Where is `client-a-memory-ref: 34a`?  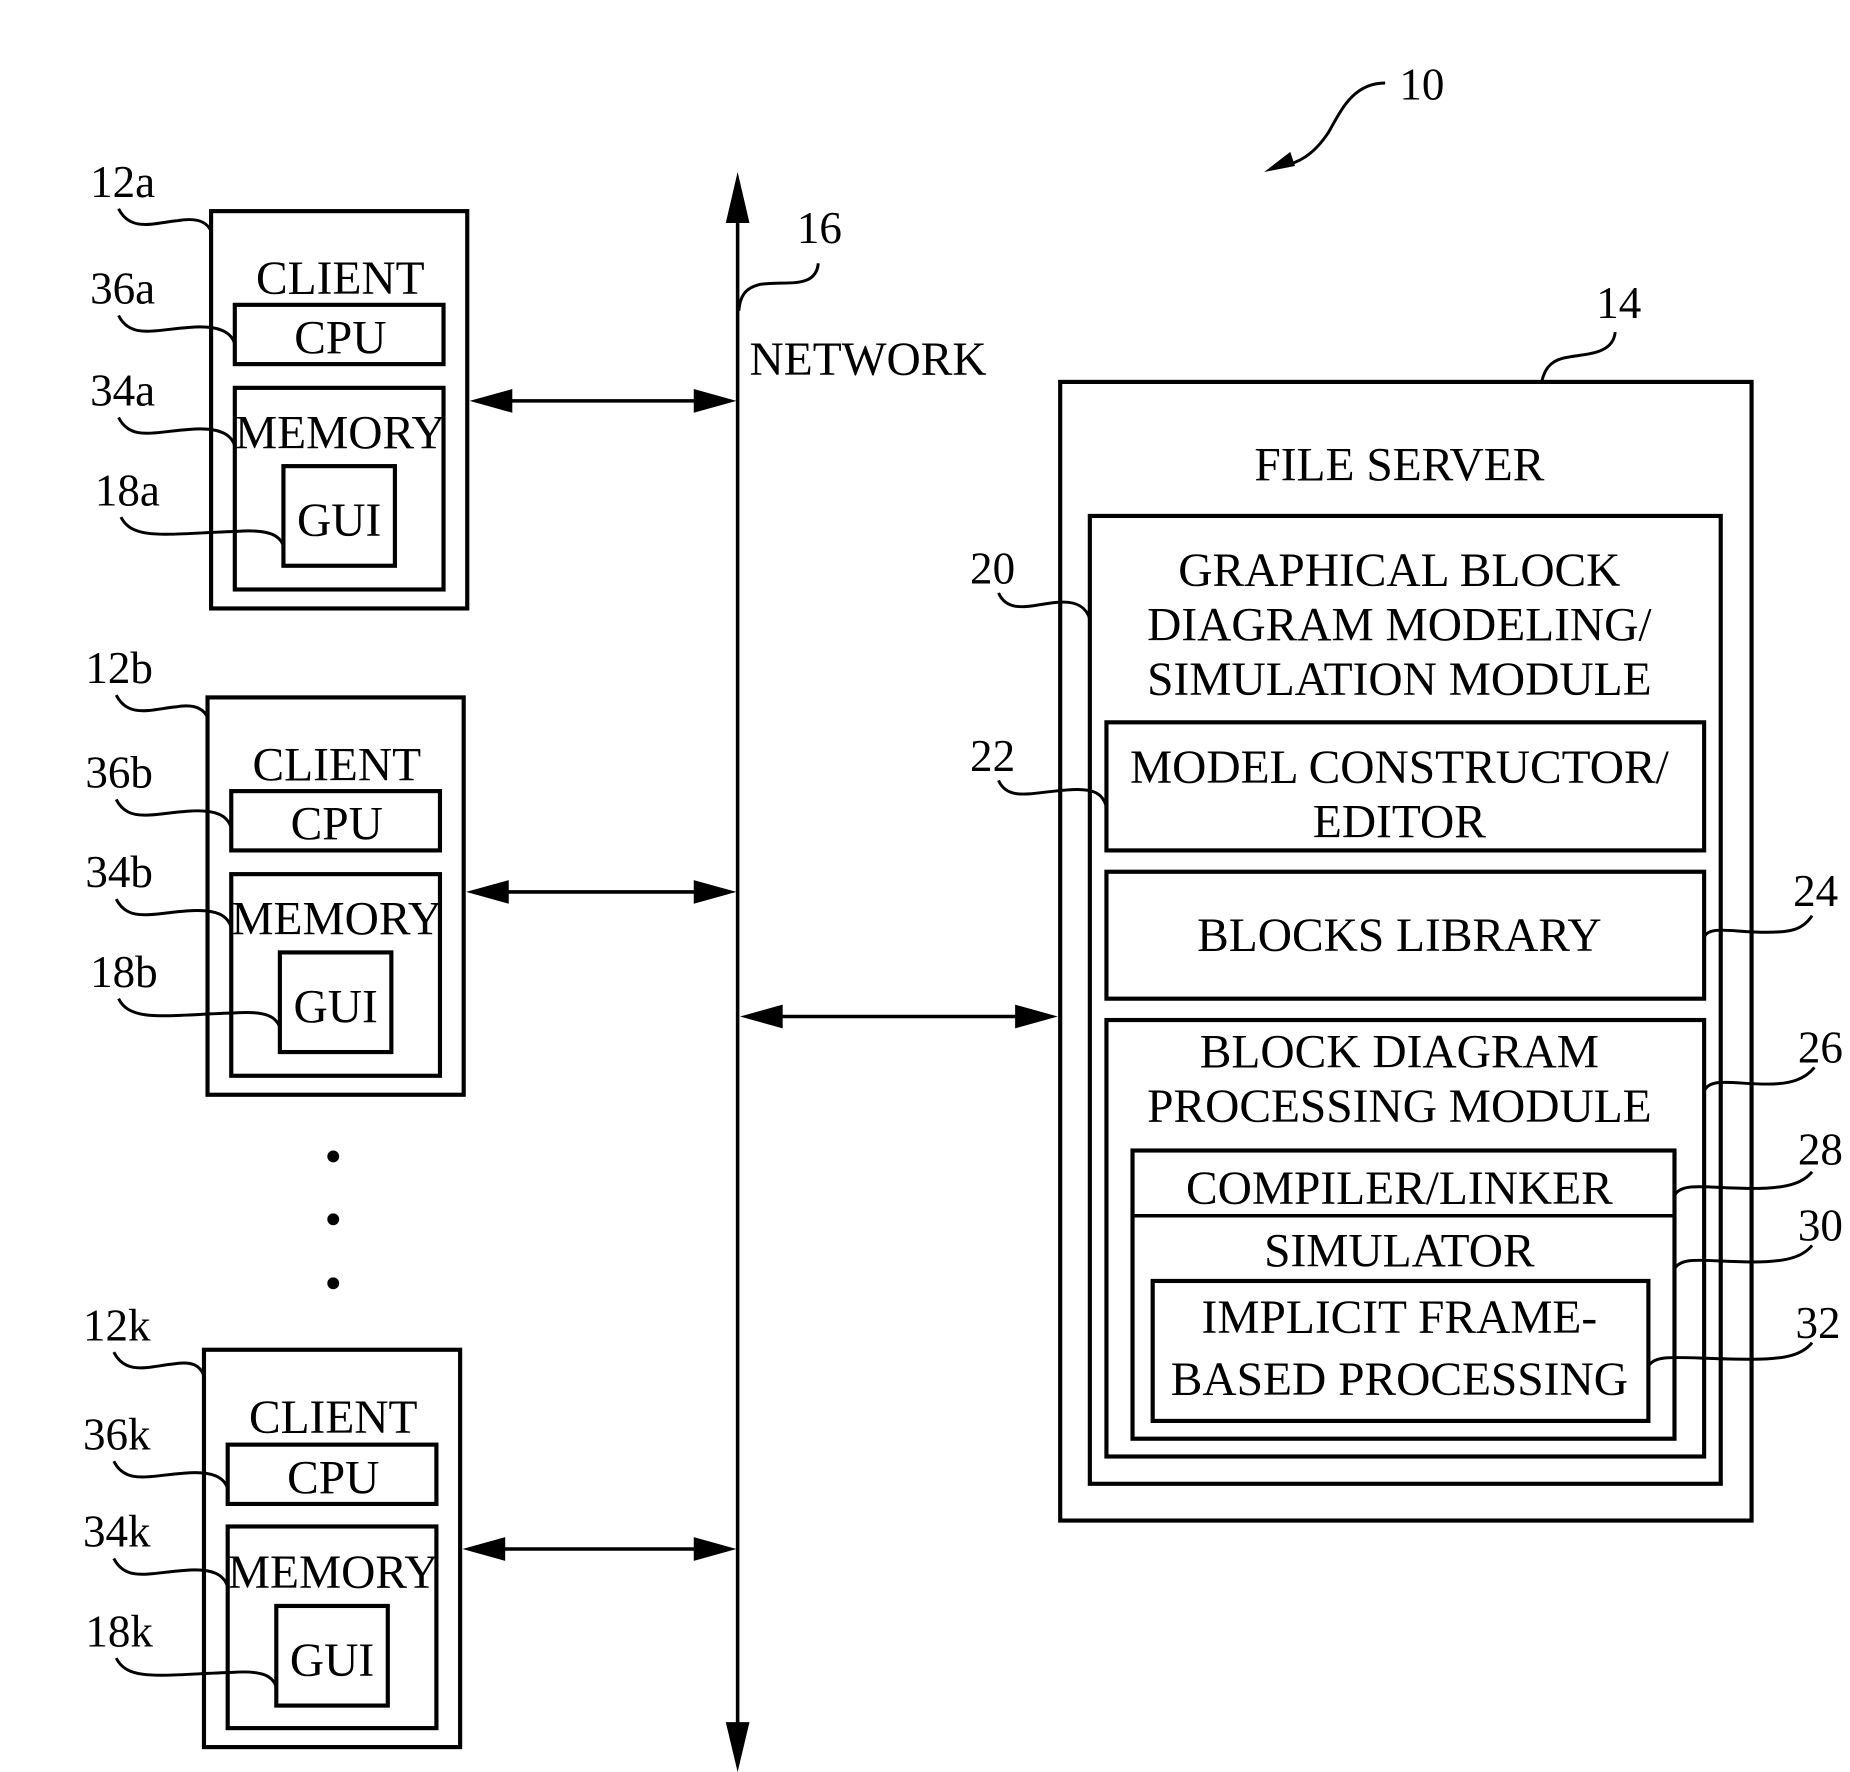
client-a-memory-ref: 34a is located at coordinates (122, 391).